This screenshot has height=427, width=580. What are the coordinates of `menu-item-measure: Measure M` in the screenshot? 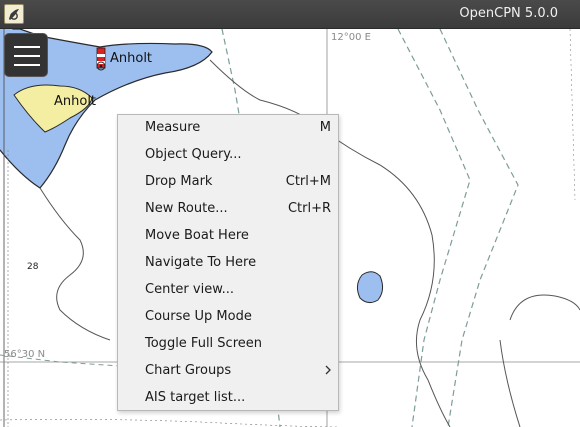 It's located at (228, 128).